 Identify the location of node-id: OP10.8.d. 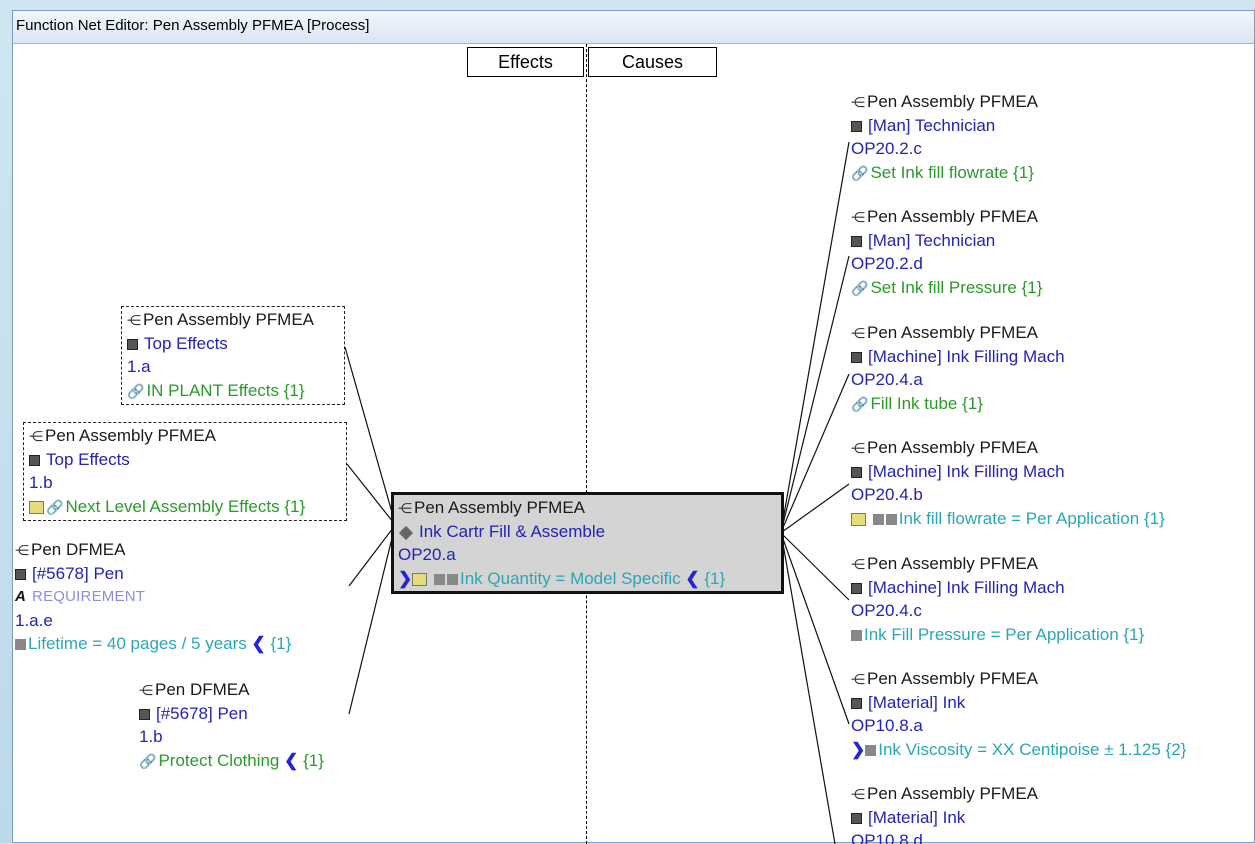
(887, 837).